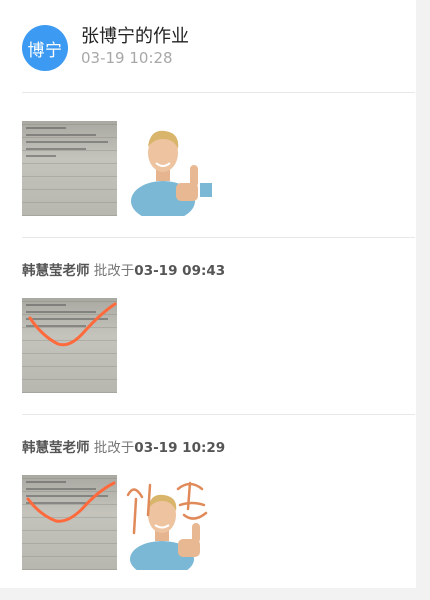 This screenshot has width=430, height=600. I want to click on excellent-sticker, so click(172, 522).